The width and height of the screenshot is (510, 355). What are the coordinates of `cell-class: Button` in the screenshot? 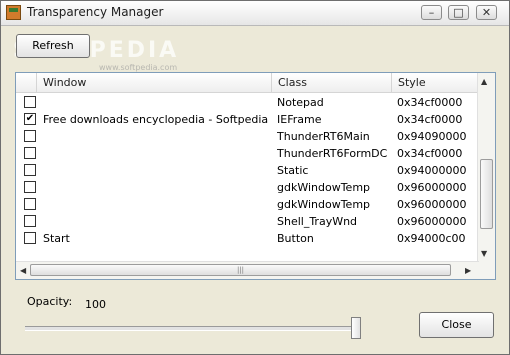 It's located at (295, 238).